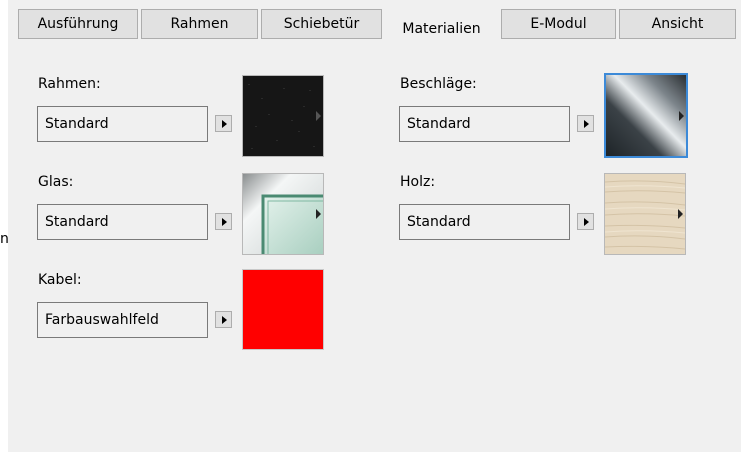 Image resolution: width=741 pixels, height=452 pixels. Describe the element at coordinates (484, 222) in the screenshot. I see `holz-material-field: Standard` at that location.